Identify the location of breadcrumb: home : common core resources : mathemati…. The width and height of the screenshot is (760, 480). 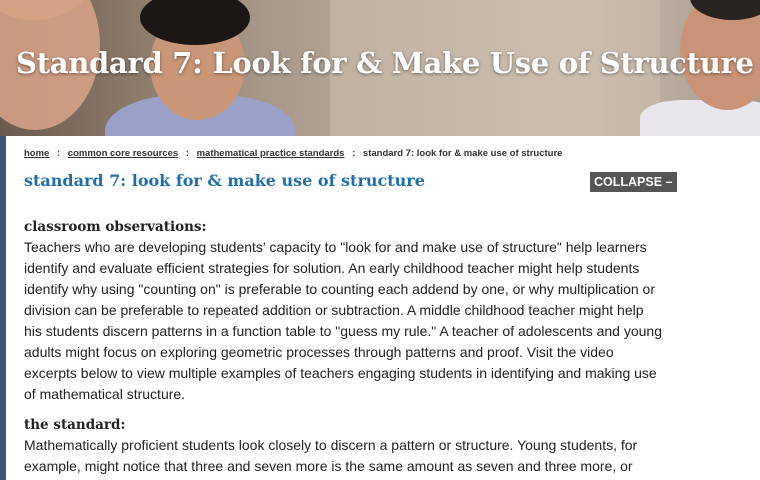
(293, 153).